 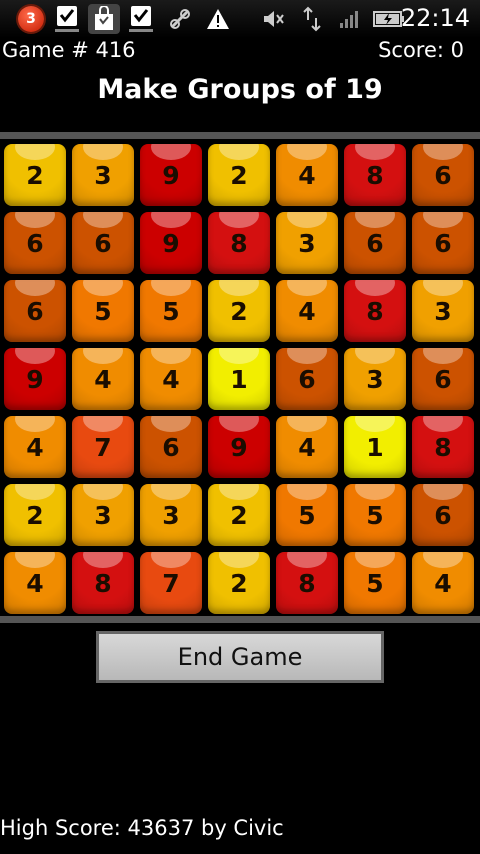 I want to click on notification-count-badge: 3, so click(x=31, y=19).